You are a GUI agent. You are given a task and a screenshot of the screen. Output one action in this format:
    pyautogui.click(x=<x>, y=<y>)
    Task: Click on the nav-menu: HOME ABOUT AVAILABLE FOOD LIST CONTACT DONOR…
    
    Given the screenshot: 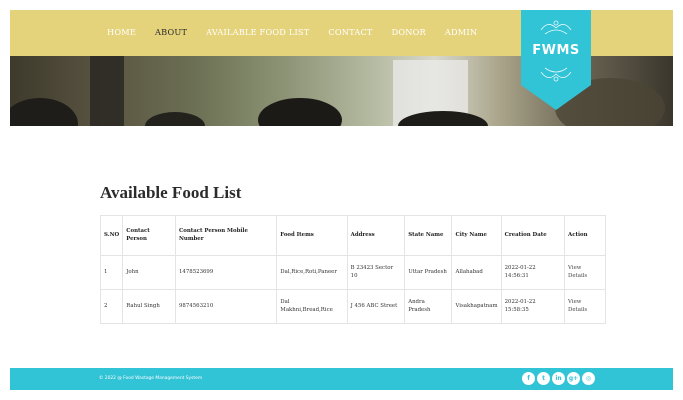 What is the action you would take?
    pyautogui.click(x=301, y=32)
    